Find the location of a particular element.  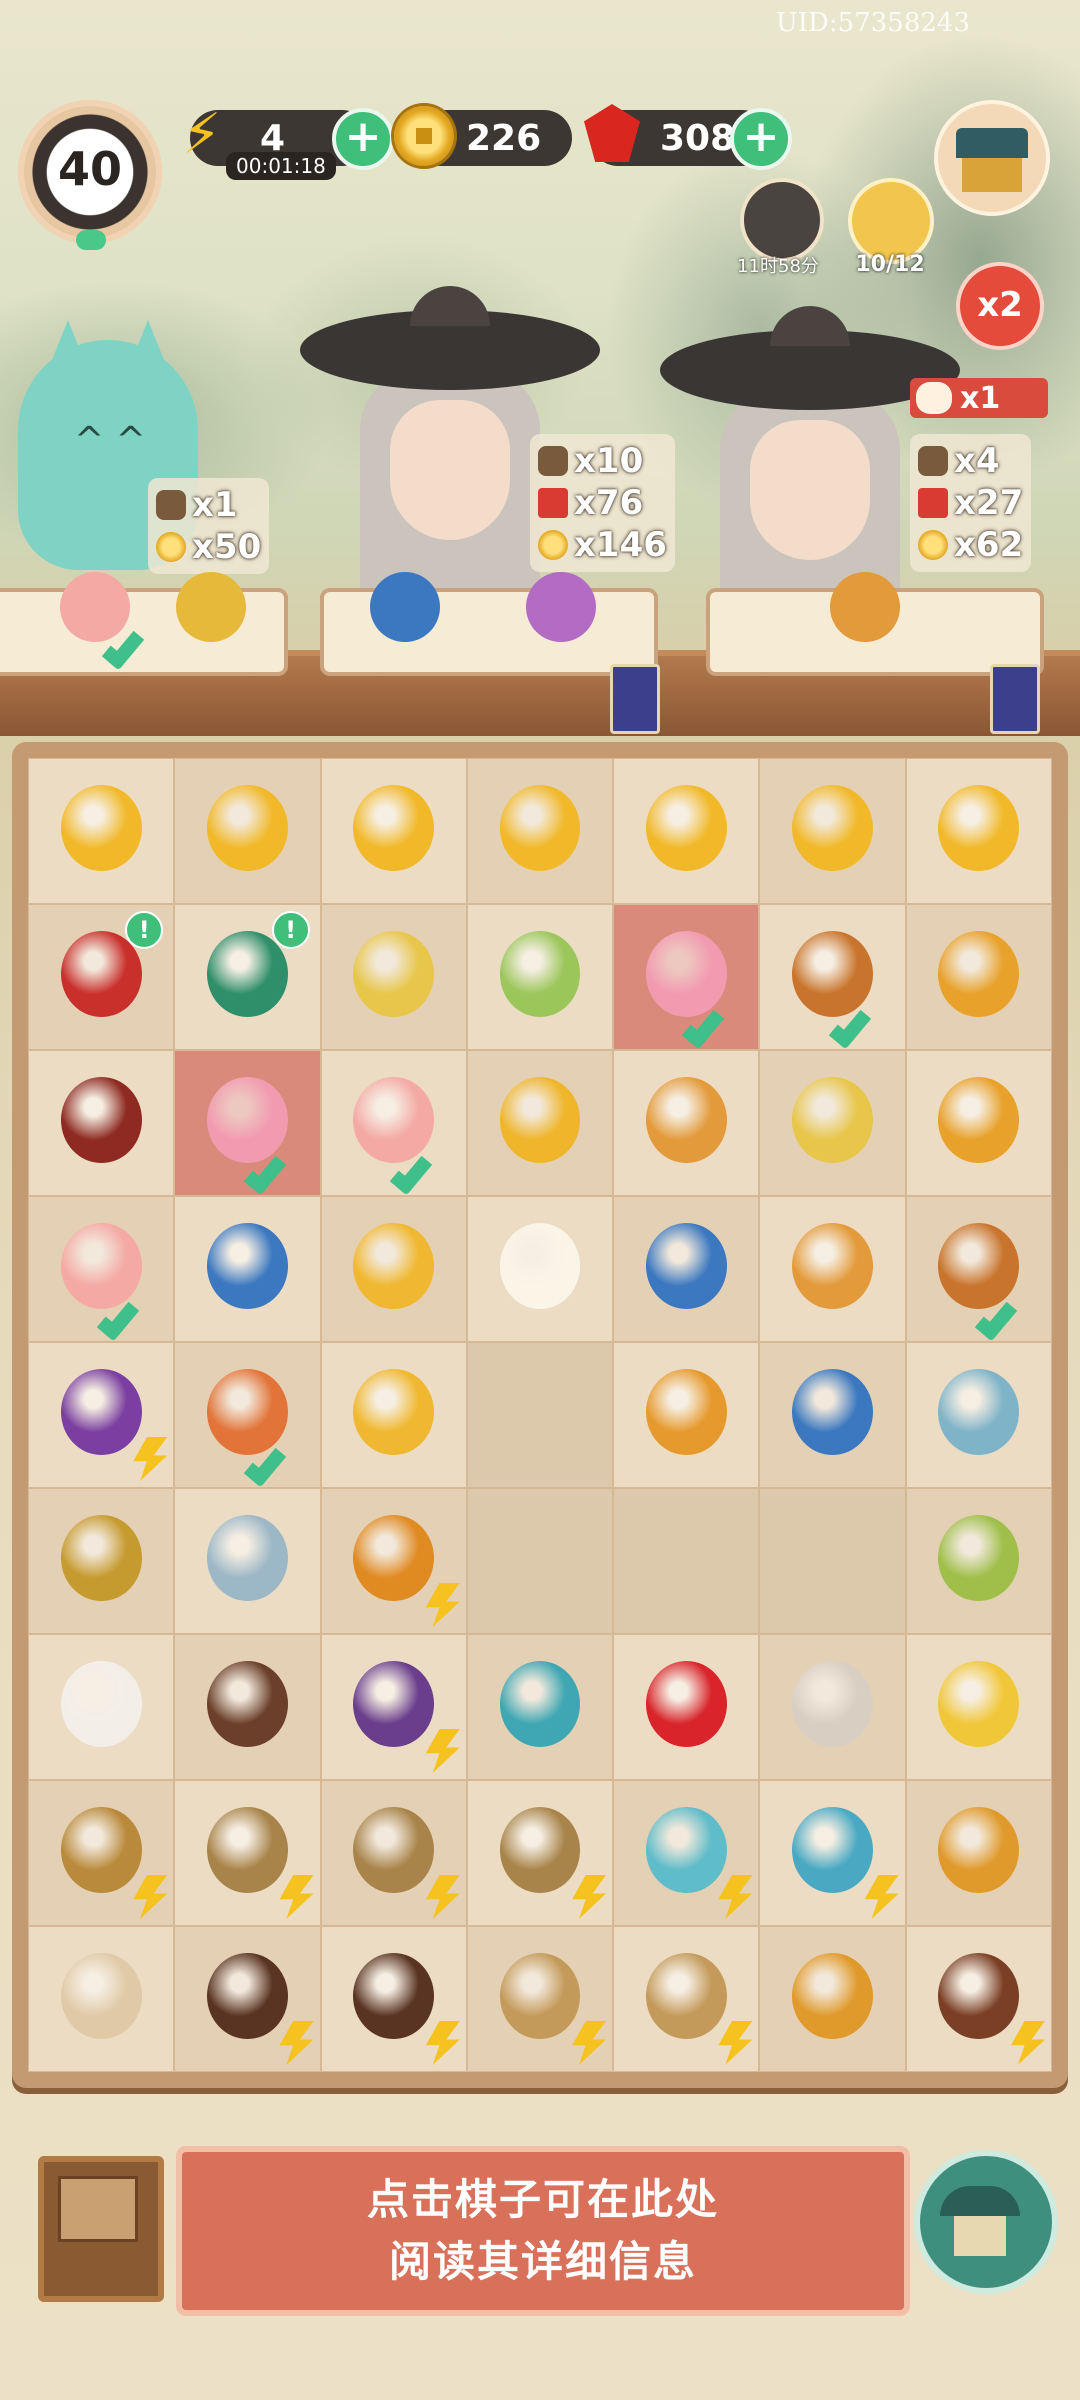

add-gems-button: + is located at coordinates (761, 139).